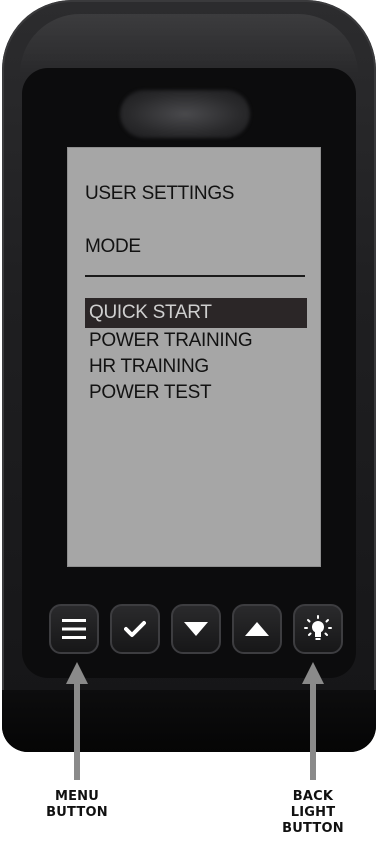  I want to click on menu-callout-arrow, so click(77, 721).